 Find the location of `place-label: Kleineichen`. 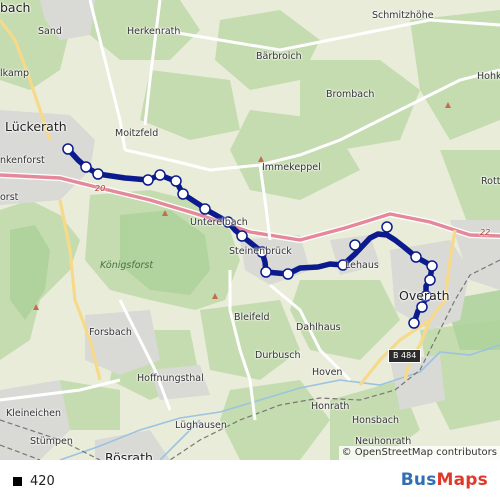

place-label: Kleineichen is located at coordinates (33, 413).